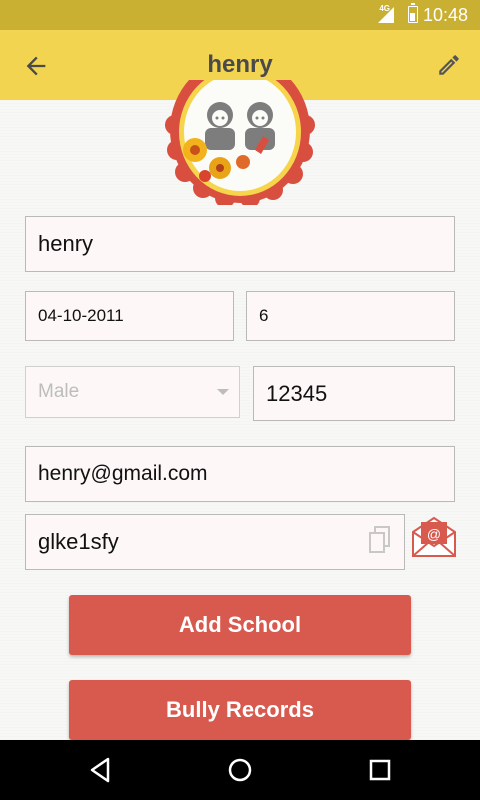 The width and height of the screenshot is (480, 800). Describe the element at coordinates (240, 64) in the screenshot. I see `page-title: henry` at that location.